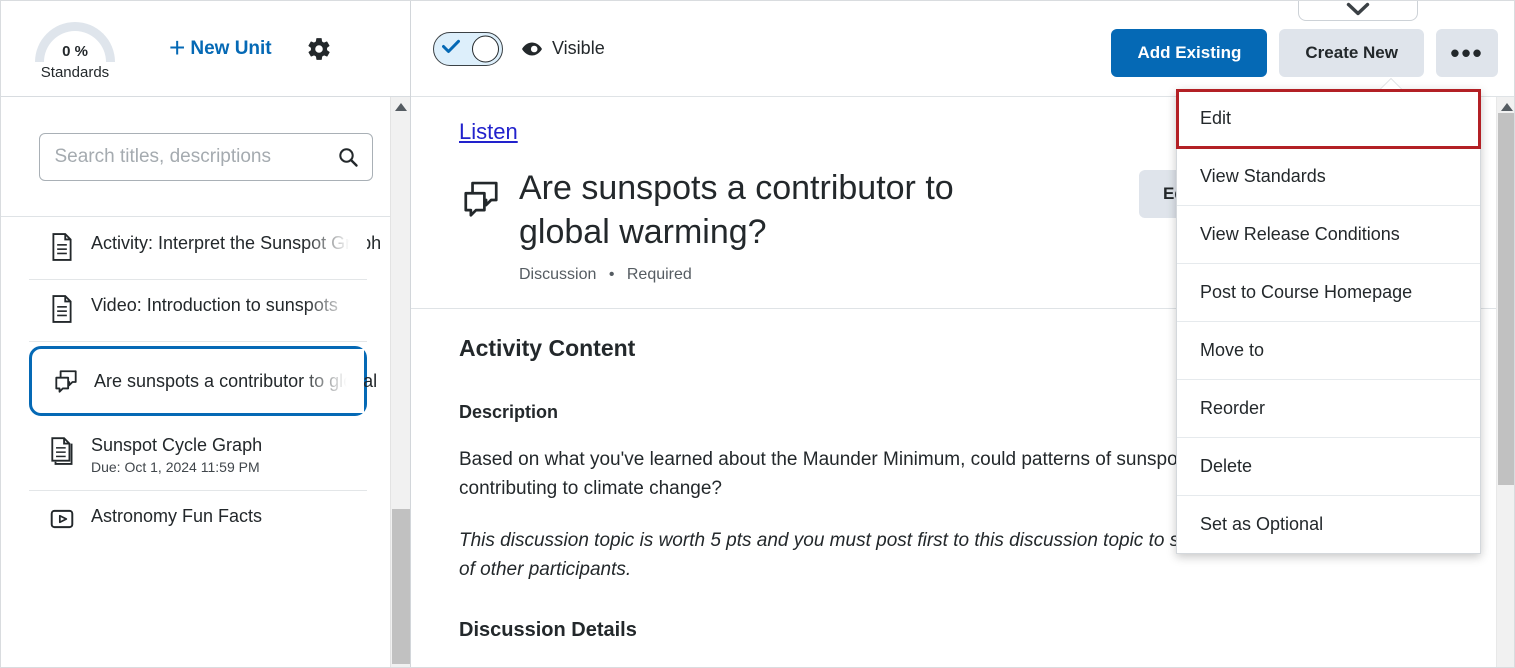 This screenshot has width=1515, height=668. Describe the element at coordinates (348, 157) in the screenshot. I see `search-icon` at that location.